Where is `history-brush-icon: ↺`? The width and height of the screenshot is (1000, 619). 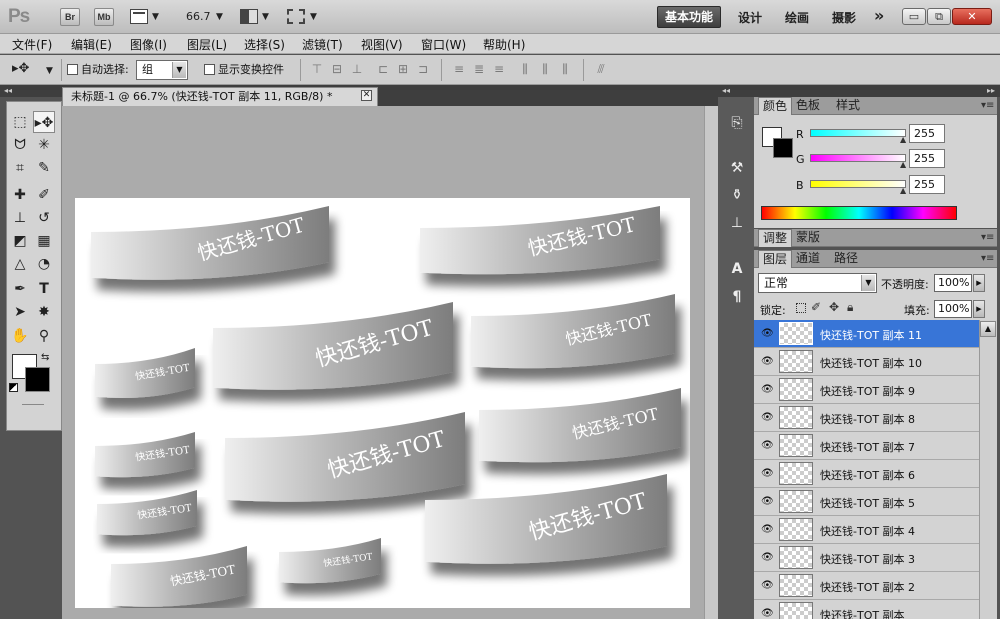
history-brush-icon: ↺ is located at coordinates (44, 218).